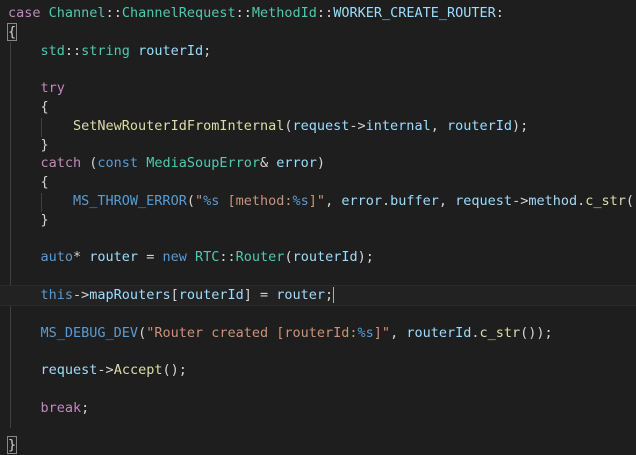  I want to click on code-line: this->mapRouters[routerId] = router;, so click(318, 295).